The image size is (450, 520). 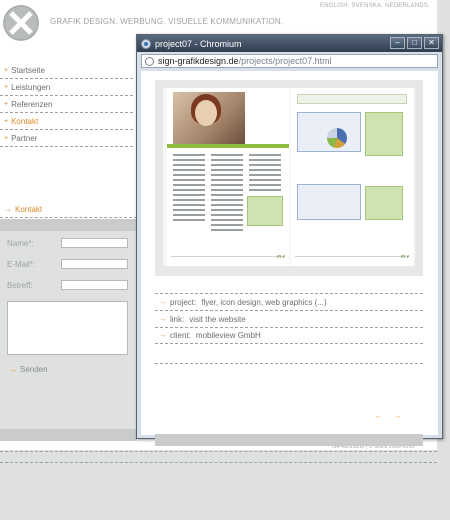 I want to click on url-domain: sign-grafikdesign.de, so click(x=198, y=61).